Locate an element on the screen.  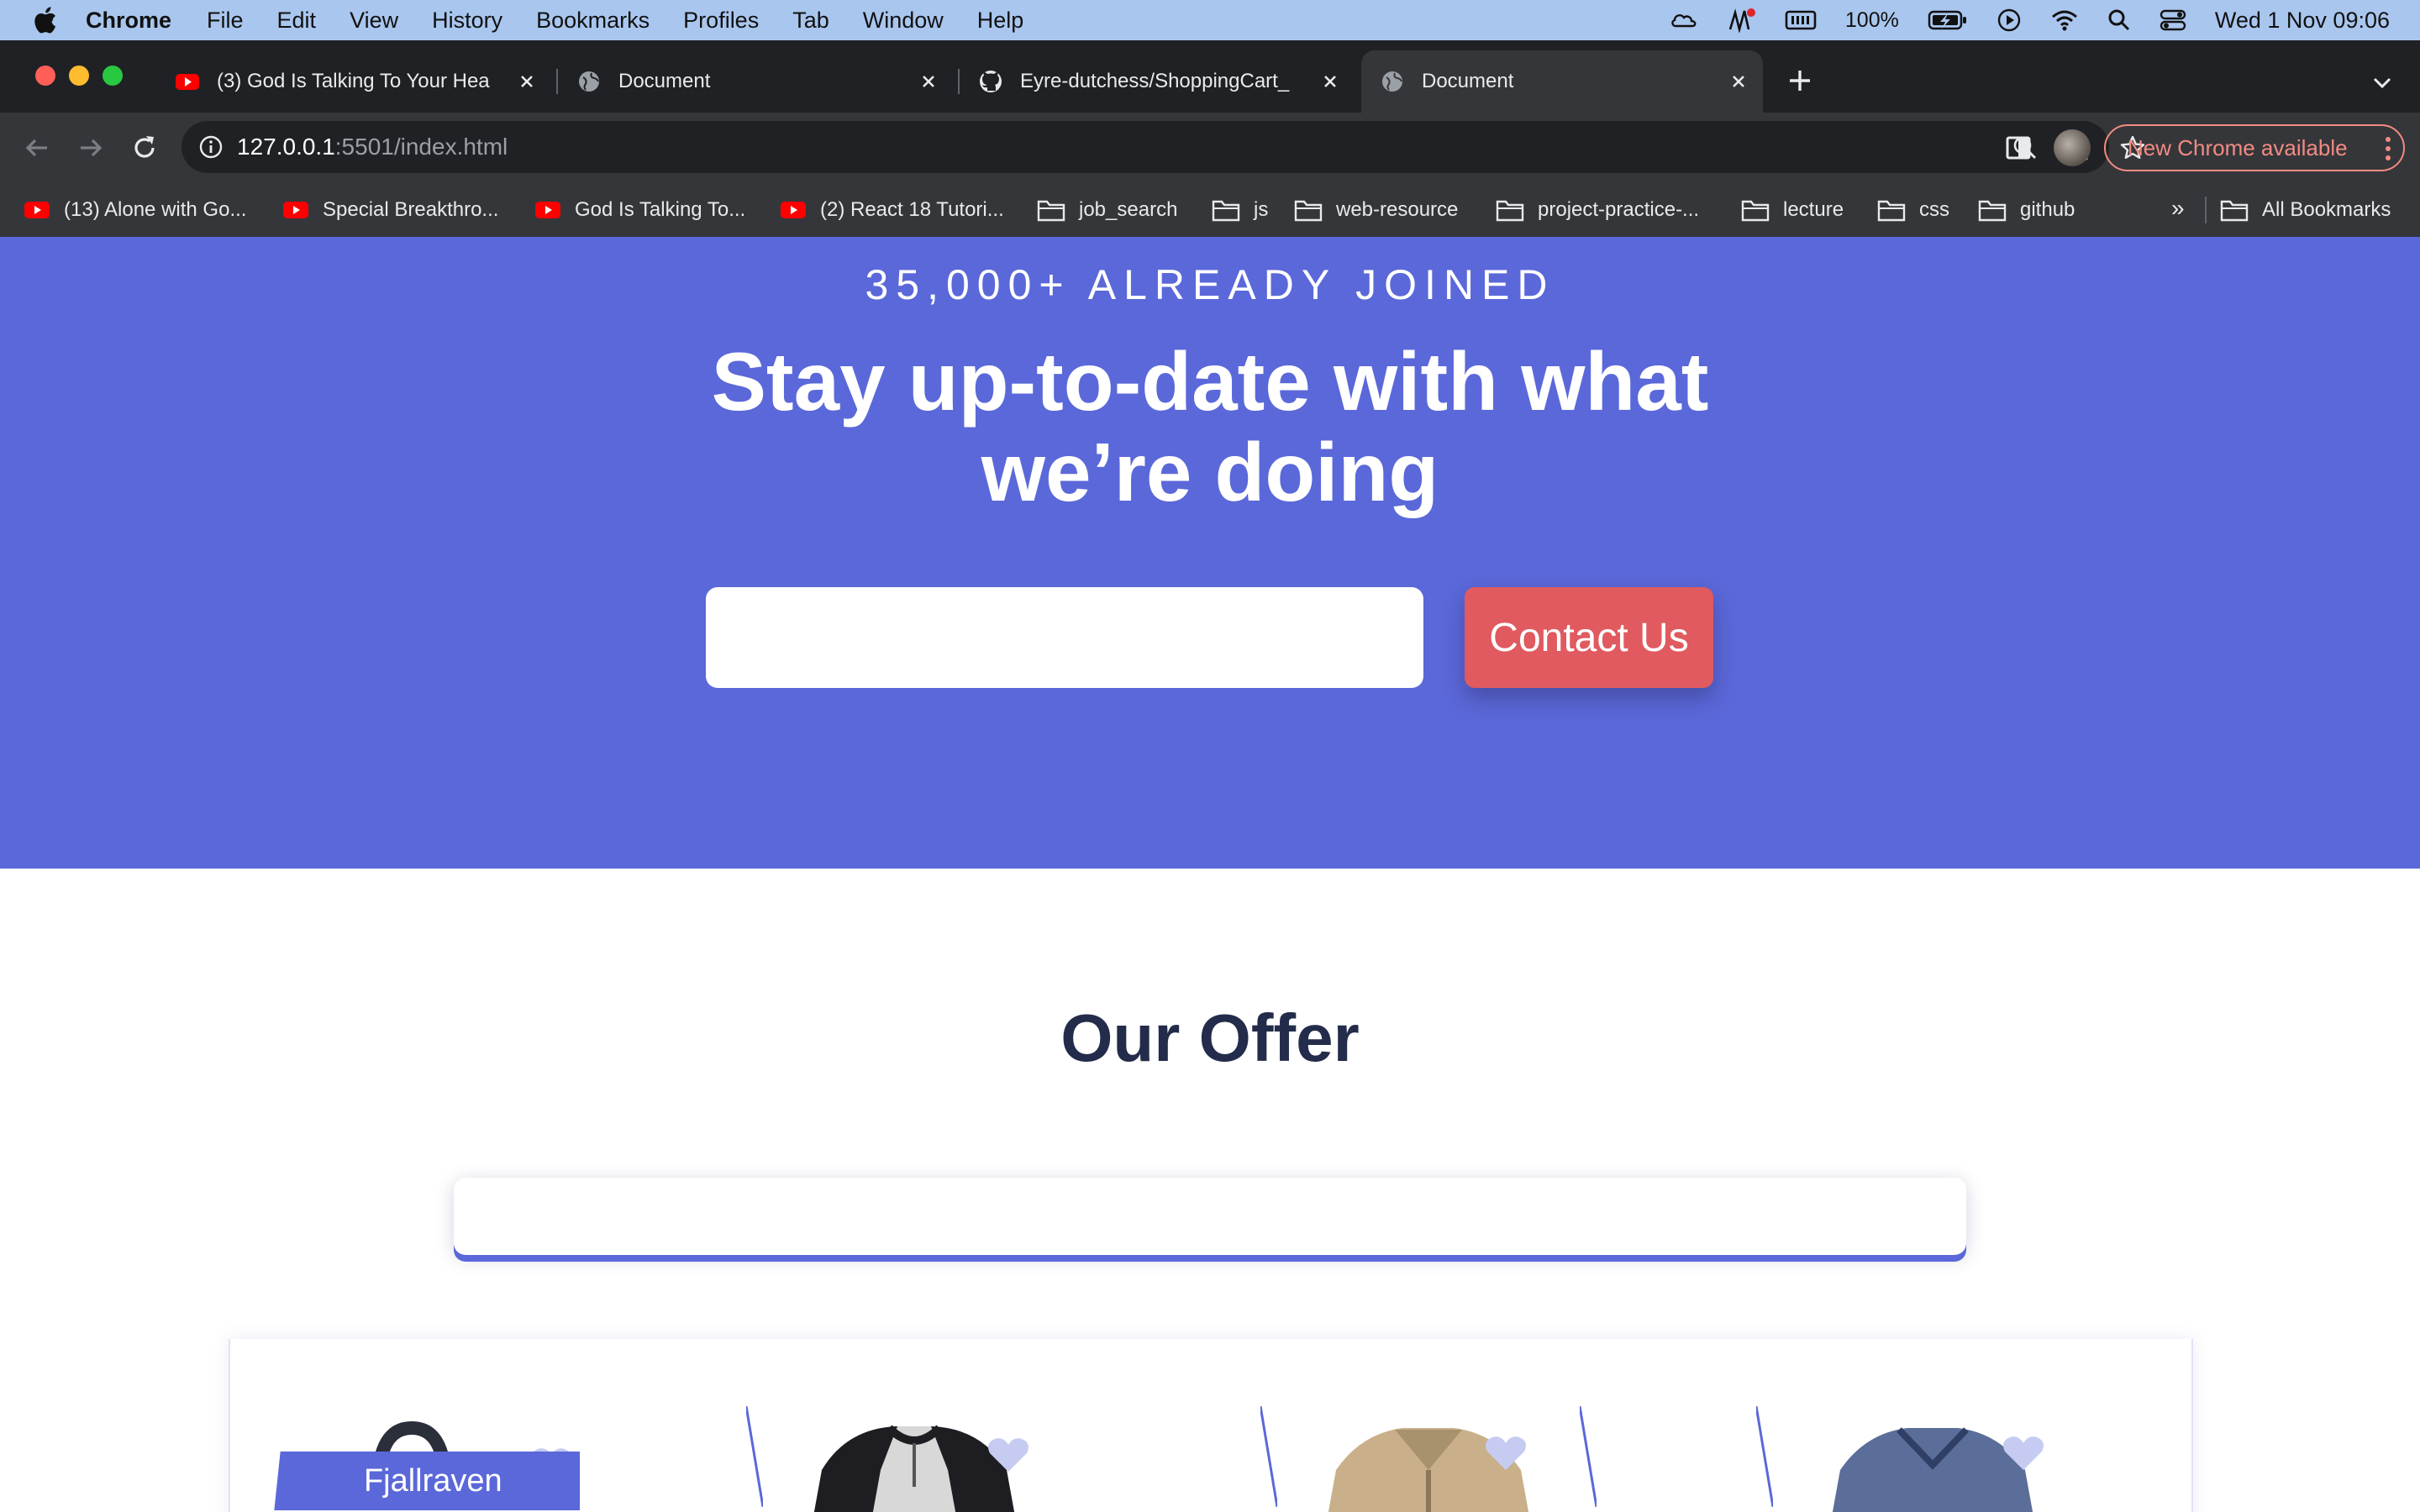
github-icon is located at coordinates (991, 81).